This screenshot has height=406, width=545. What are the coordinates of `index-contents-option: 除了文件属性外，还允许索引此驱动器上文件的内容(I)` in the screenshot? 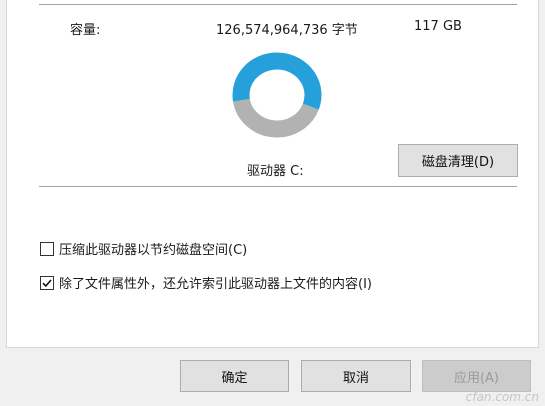 It's located at (206, 282).